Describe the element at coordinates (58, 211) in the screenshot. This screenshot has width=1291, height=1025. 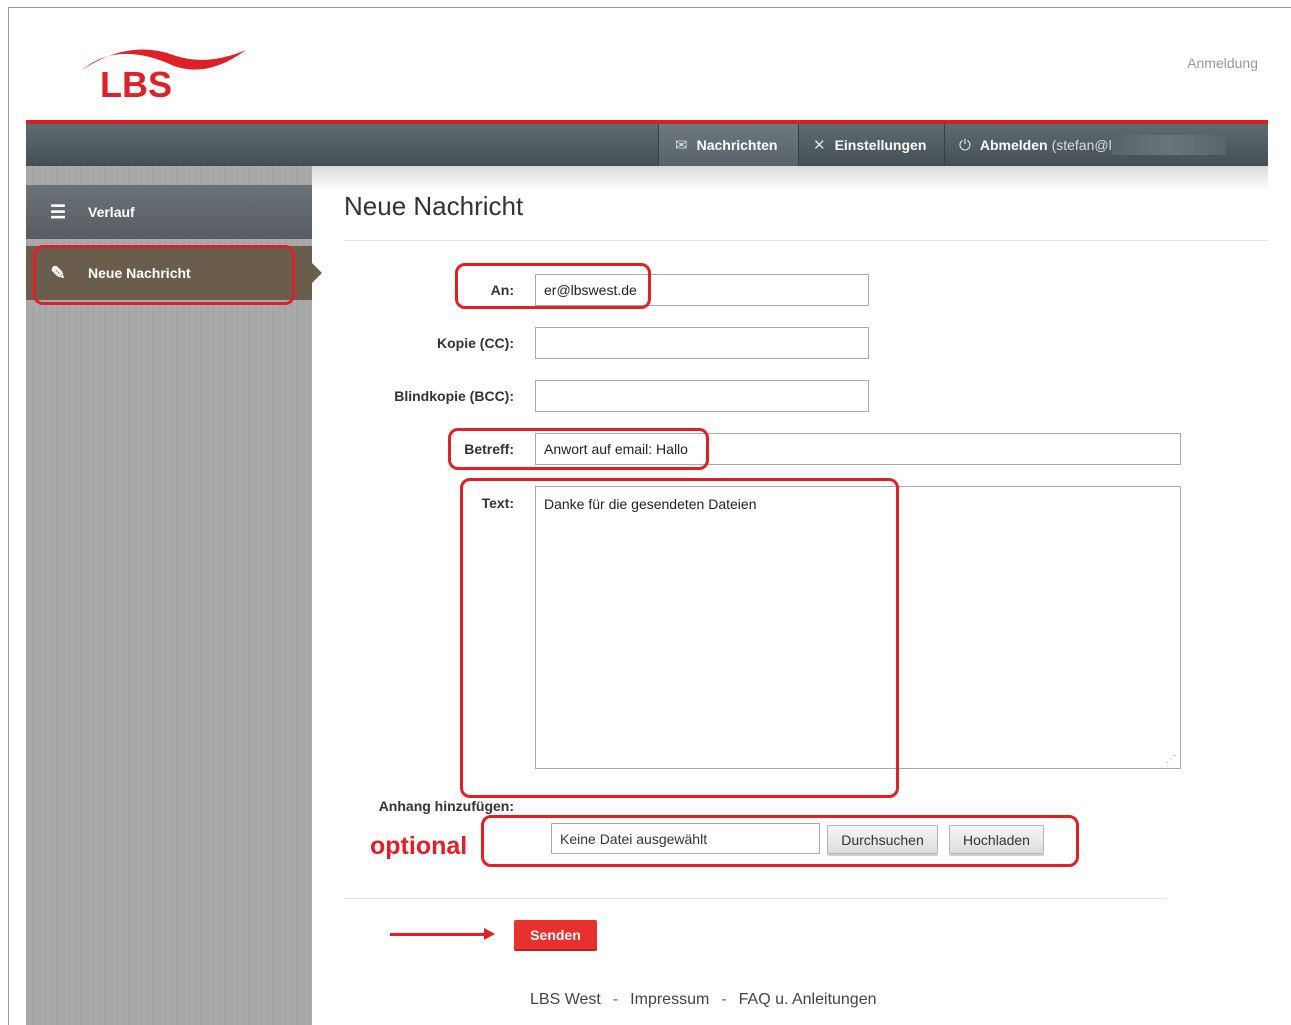
I see `list-icon: ☰` at that location.